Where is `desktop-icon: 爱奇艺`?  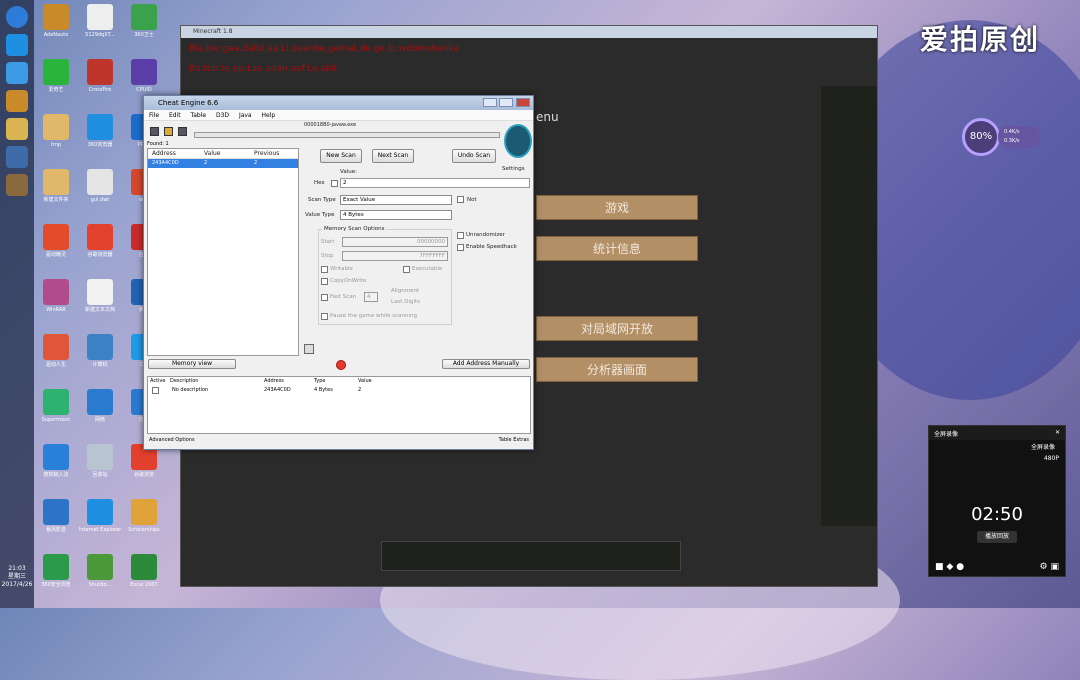
desktop-icon: 爱奇艺 is located at coordinates (56, 76).